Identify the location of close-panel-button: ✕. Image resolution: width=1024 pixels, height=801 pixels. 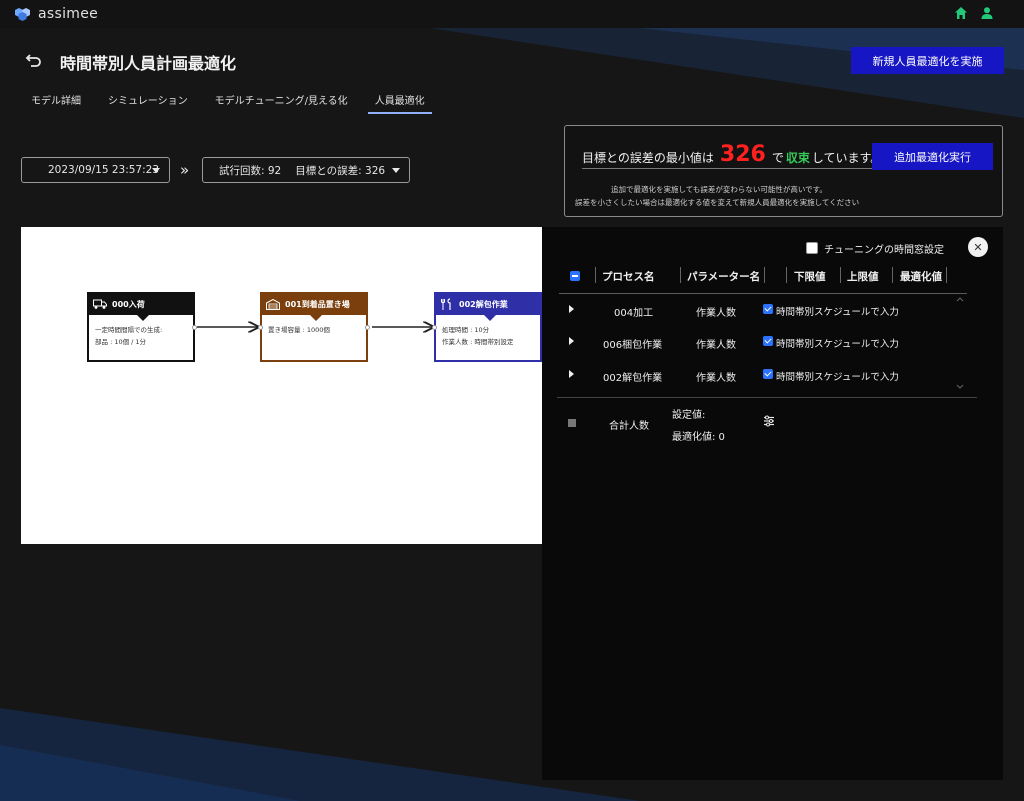
(978, 247).